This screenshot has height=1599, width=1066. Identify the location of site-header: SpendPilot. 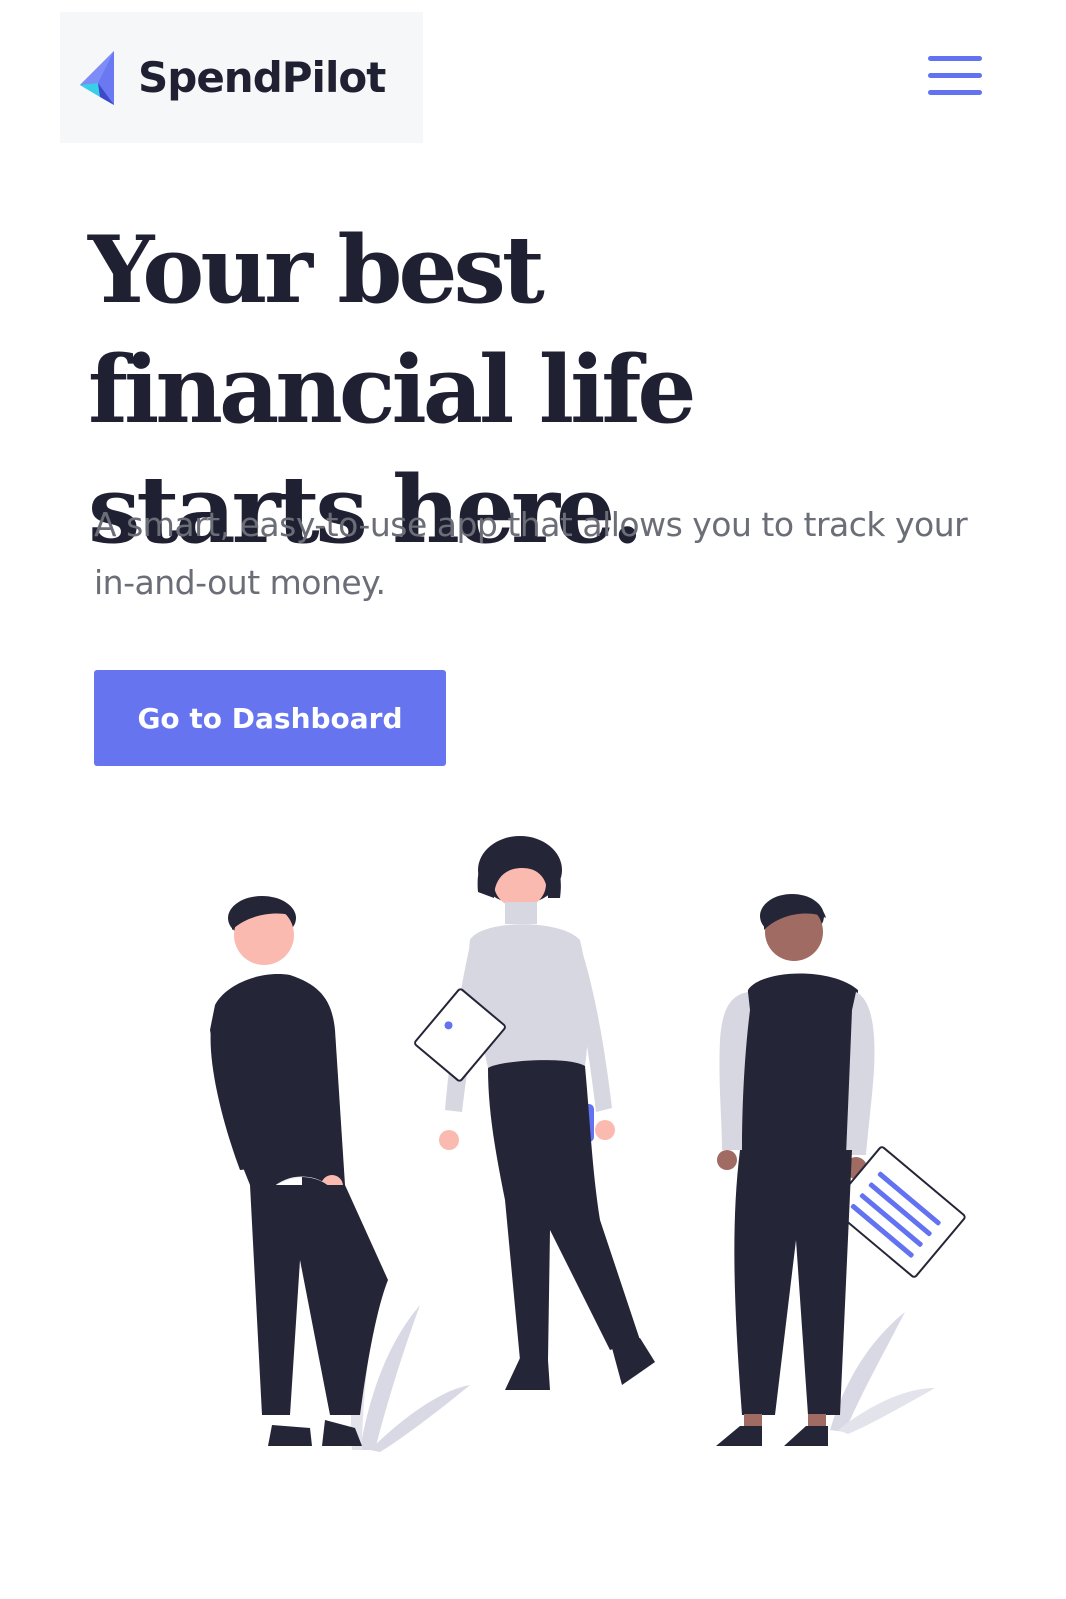
(533, 80).